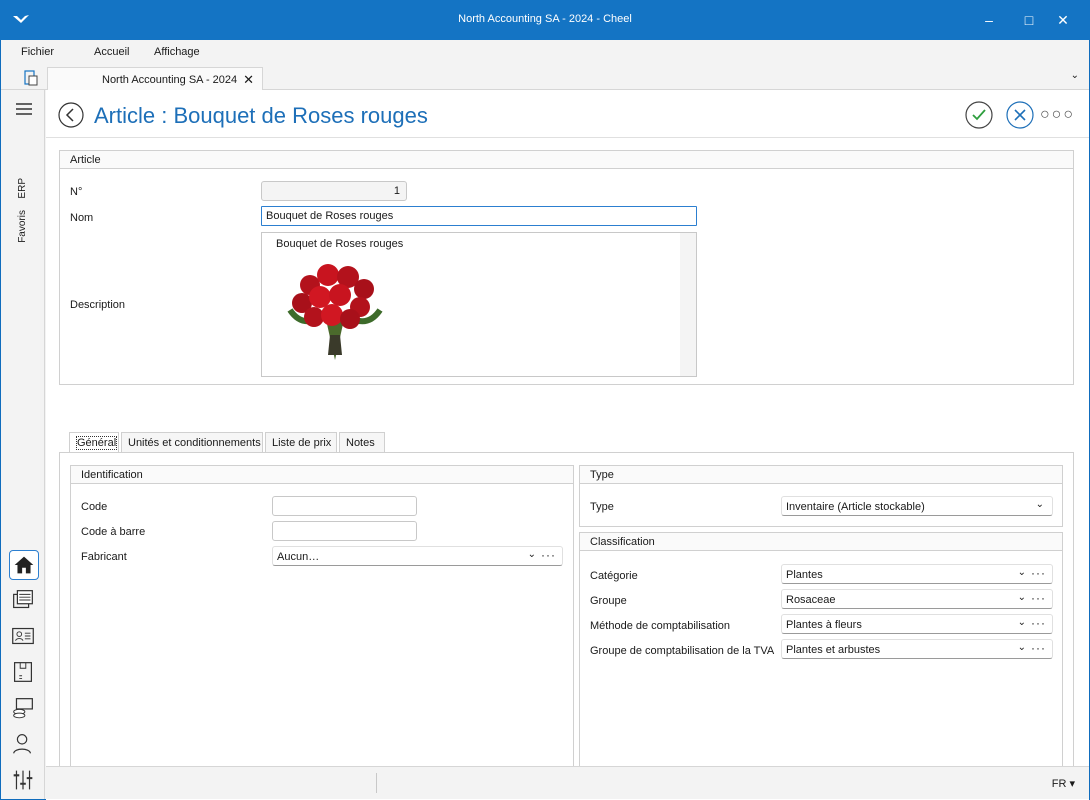 The height and width of the screenshot is (800, 1090). Describe the element at coordinates (362, 442) in the screenshot. I see `tab-notes: Notes` at that location.